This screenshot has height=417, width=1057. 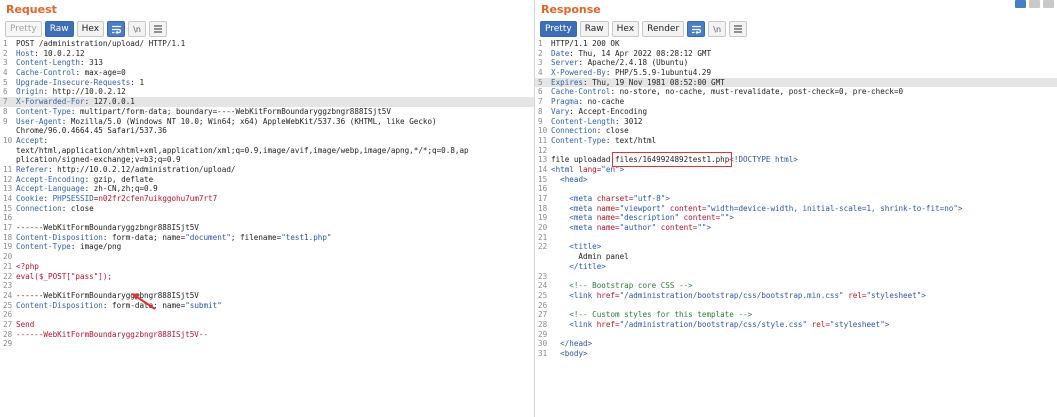 What do you see at coordinates (1020, 4) in the screenshot?
I see `layout-split-button` at bounding box center [1020, 4].